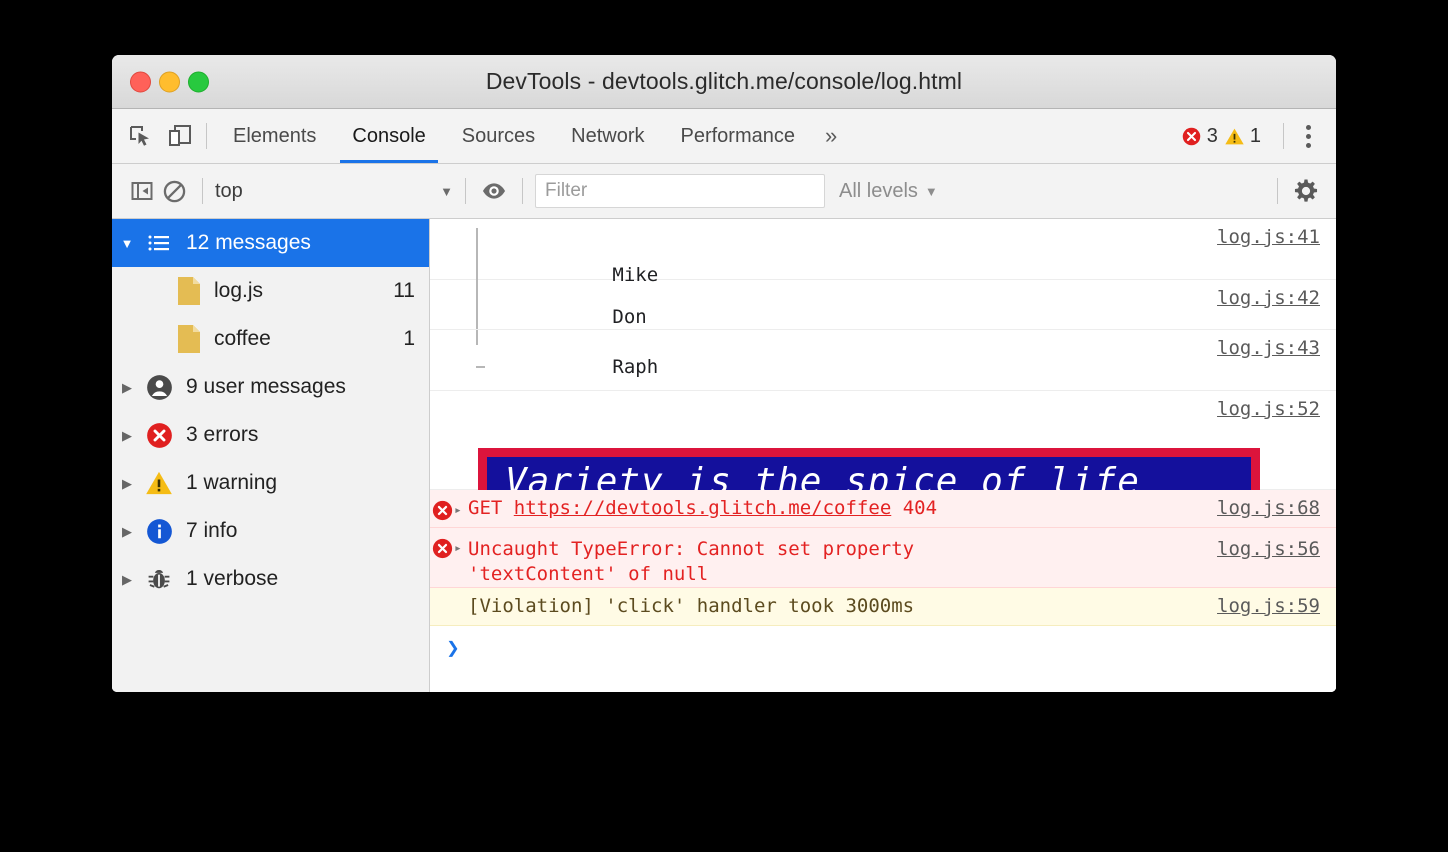 The image size is (1448, 852). What do you see at coordinates (629, 316) in the screenshot?
I see `message-content: Don` at bounding box center [629, 316].